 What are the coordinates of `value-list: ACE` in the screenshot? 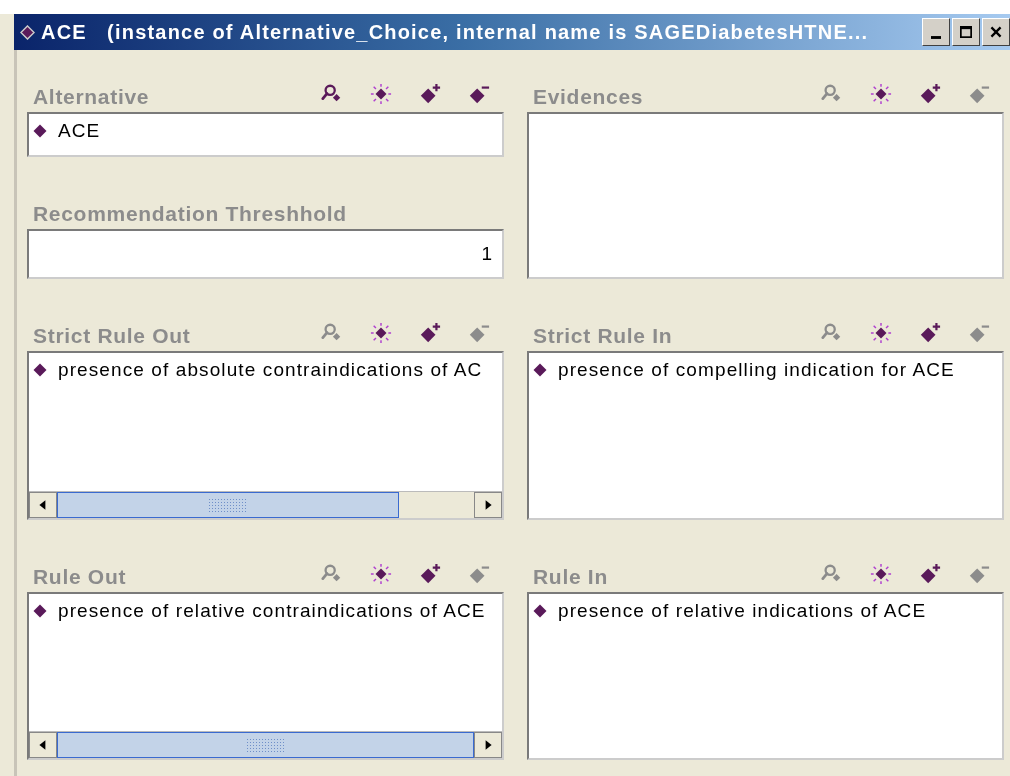 It's located at (265, 134).